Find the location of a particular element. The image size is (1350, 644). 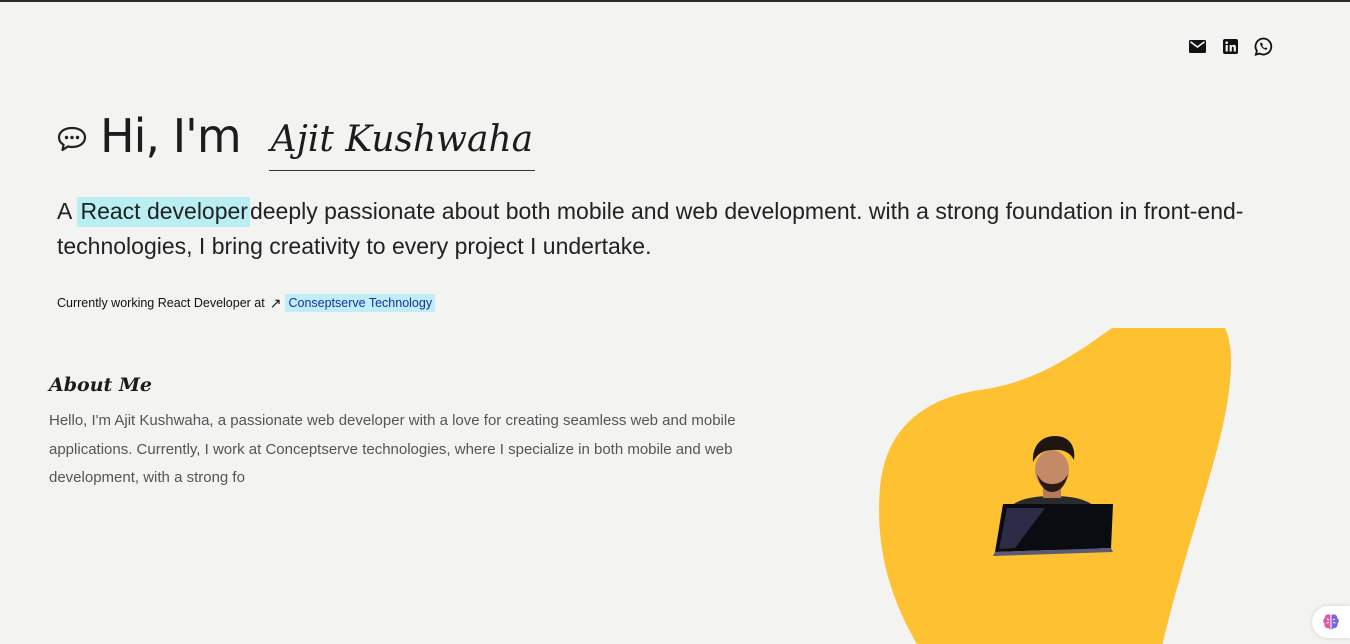

hero-title: Hi, I'm Ajit Kushwaha is located at coordinates (296, 139).